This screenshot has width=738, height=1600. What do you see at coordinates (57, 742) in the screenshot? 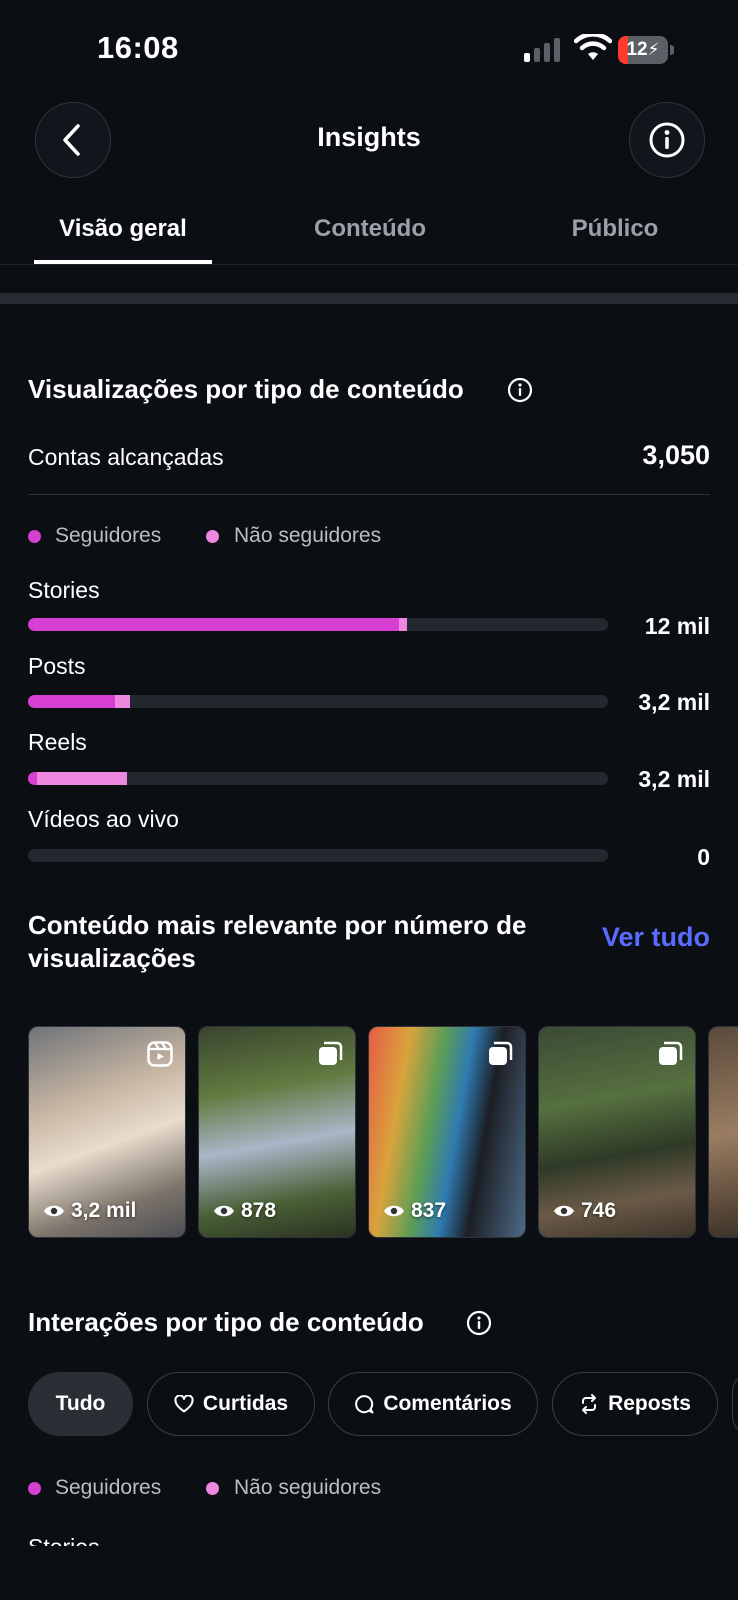
I see `row-label-reels: Reels` at bounding box center [57, 742].